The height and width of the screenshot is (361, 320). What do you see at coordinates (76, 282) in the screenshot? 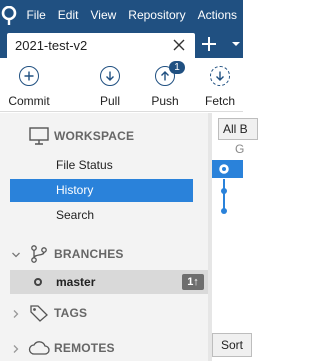
I see `branch-name: master` at bounding box center [76, 282].